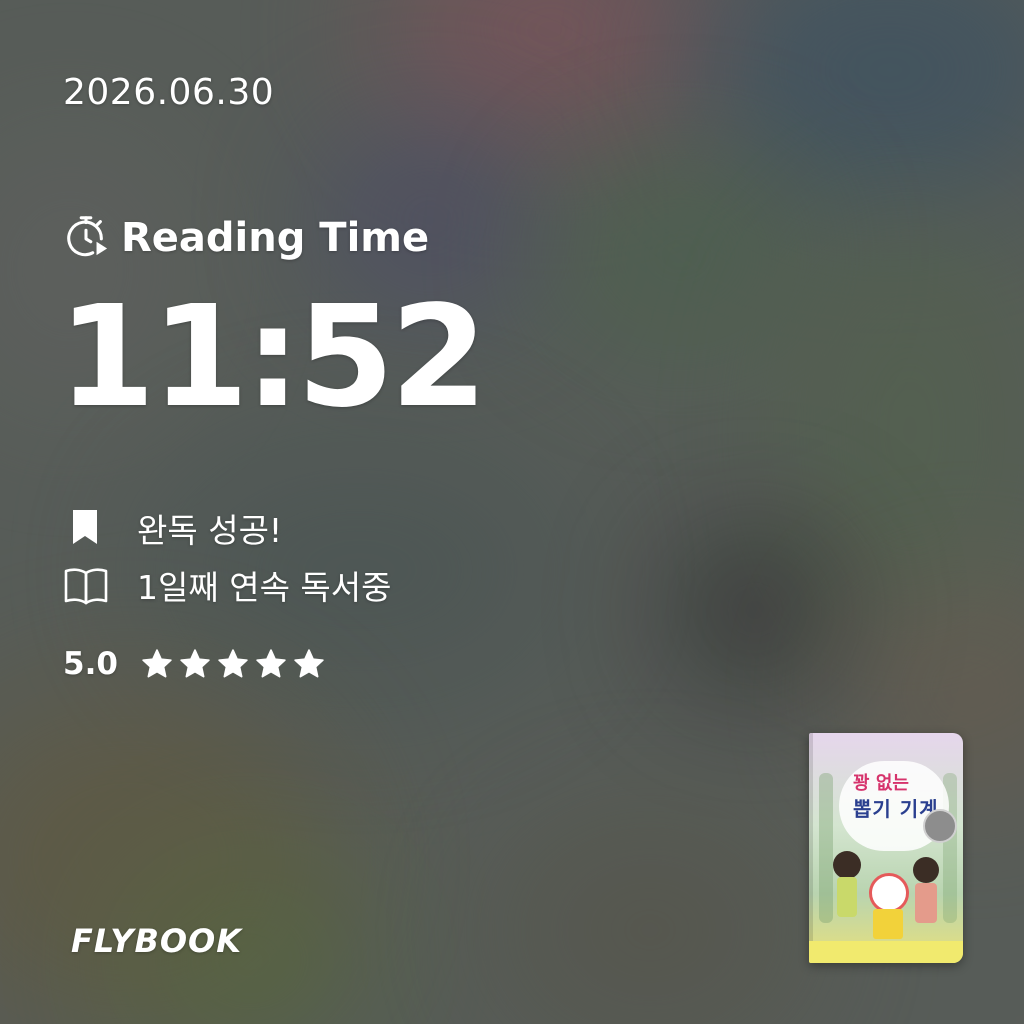  Describe the element at coordinates (169, 92) in the screenshot. I see `session-date: 2026.06.30` at that location.